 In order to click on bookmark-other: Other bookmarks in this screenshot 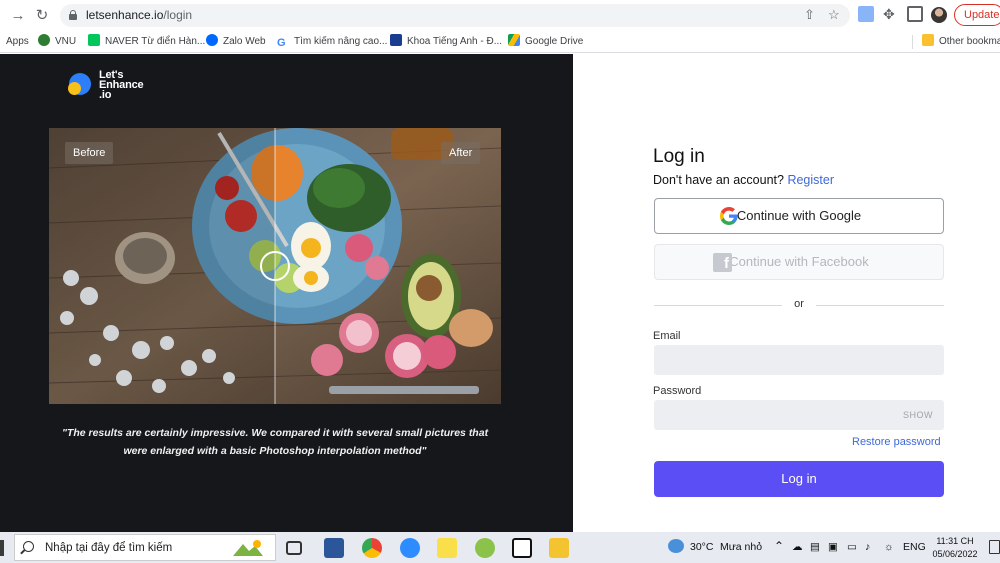, I will do `click(961, 42)`.